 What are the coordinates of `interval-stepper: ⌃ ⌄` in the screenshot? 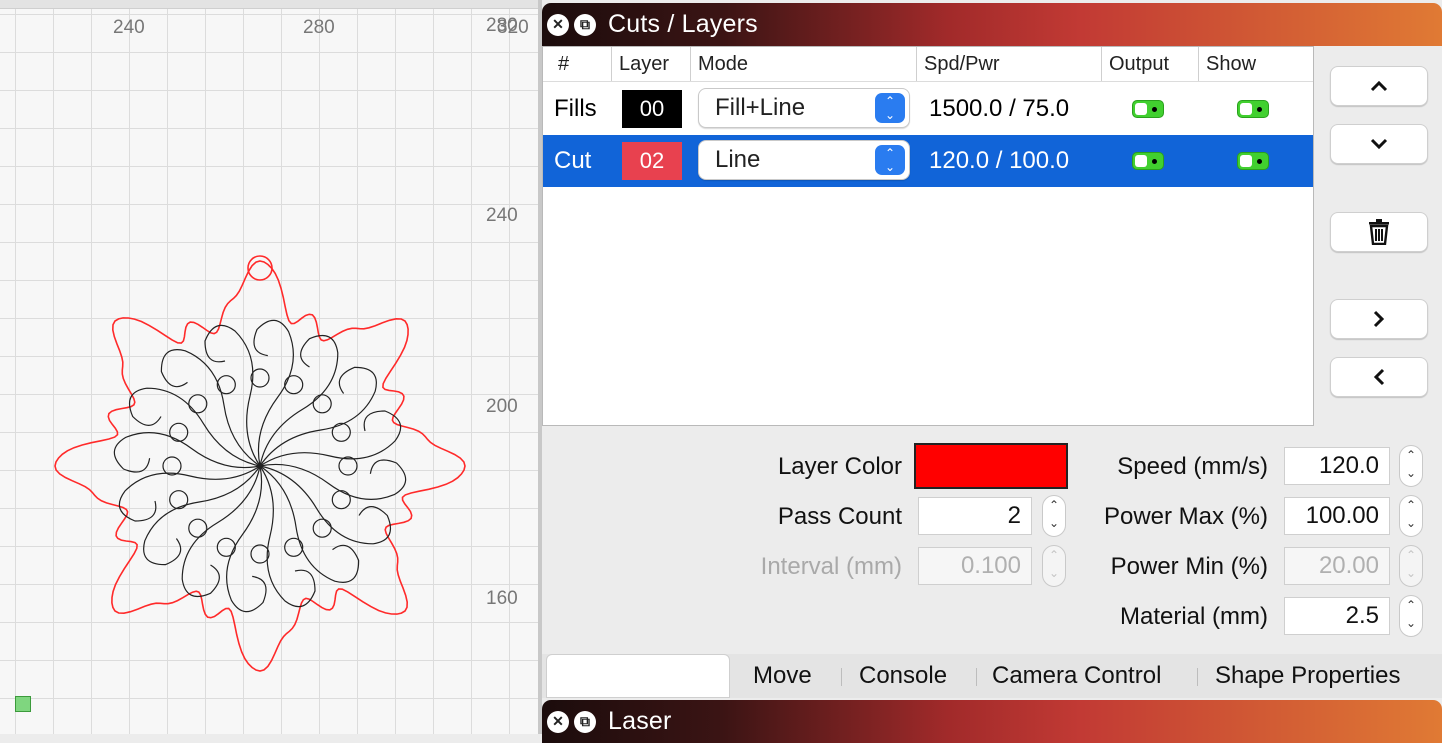 It's located at (1054, 566).